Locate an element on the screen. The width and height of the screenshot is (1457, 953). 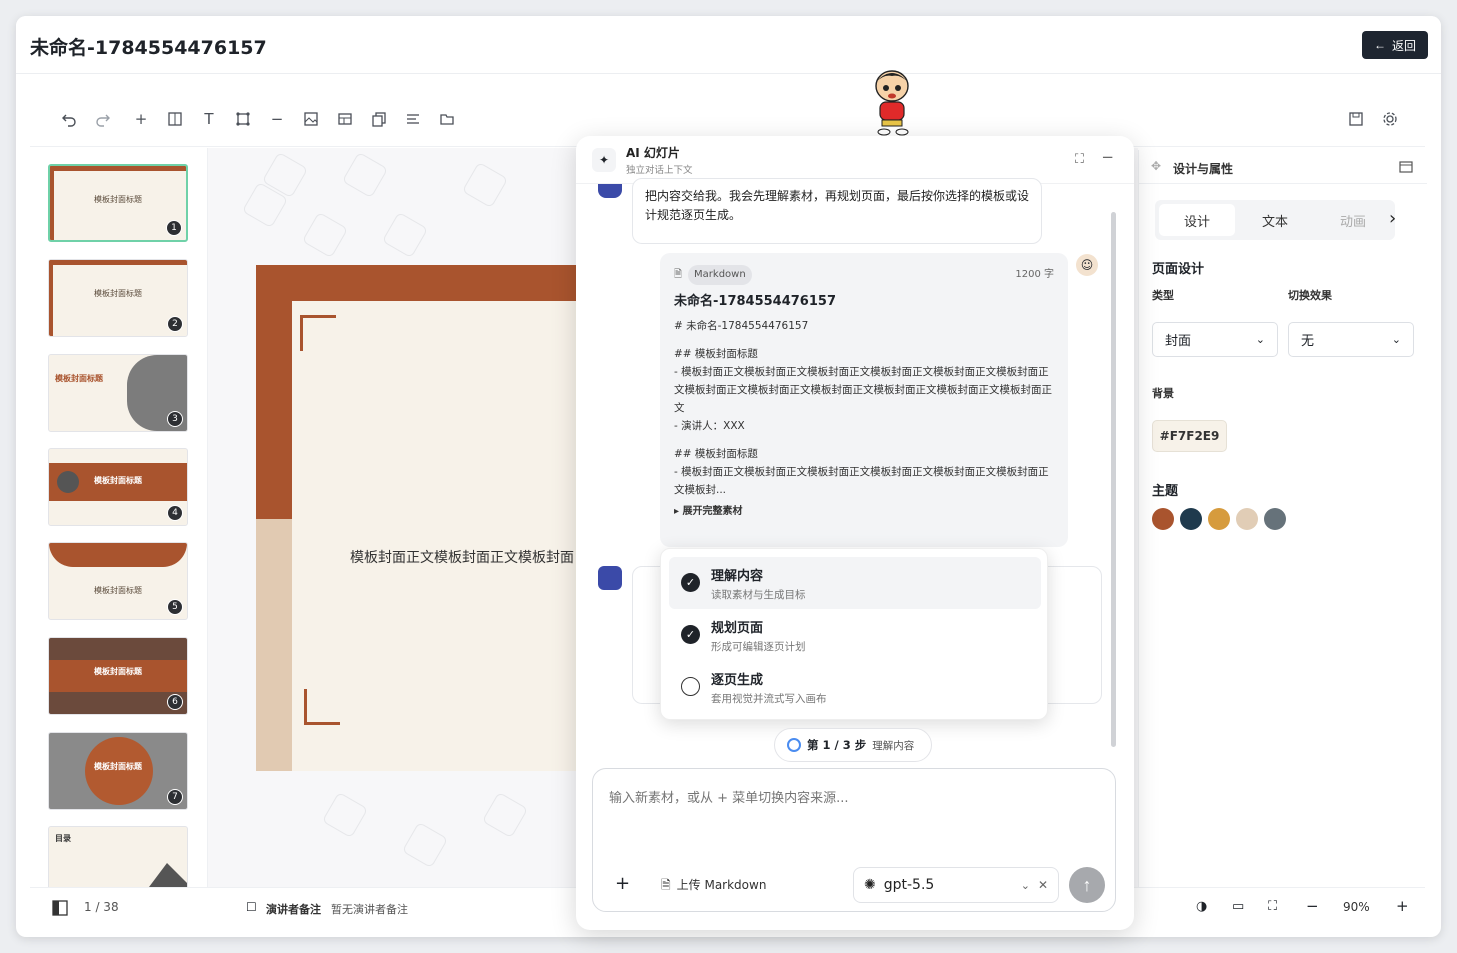
present-icon: ▭ is located at coordinates (1238, 906).